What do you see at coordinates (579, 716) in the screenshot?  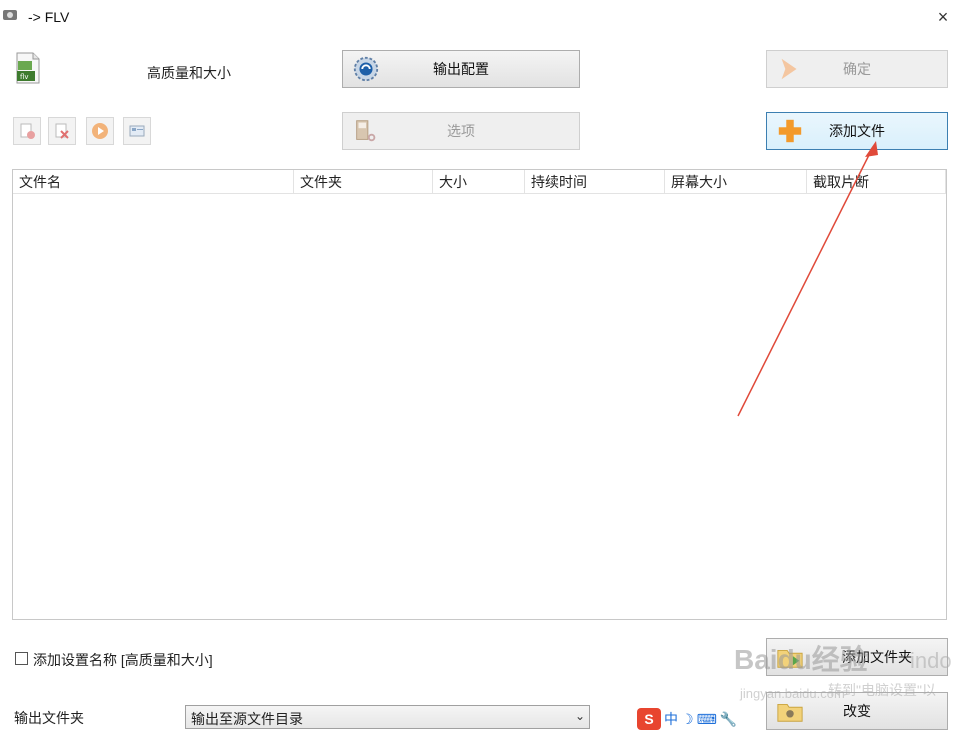 I see `chevron-down-icon: ⌄` at bounding box center [579, 716].